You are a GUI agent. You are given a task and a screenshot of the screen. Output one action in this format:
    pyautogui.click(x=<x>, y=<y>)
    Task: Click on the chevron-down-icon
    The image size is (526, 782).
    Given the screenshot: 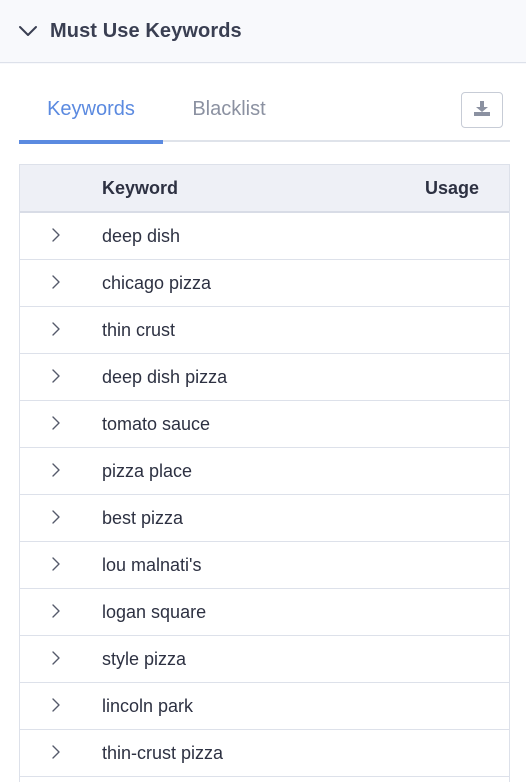 What is the action you would take?
    pyautogui.click(x=29, y=31)
    